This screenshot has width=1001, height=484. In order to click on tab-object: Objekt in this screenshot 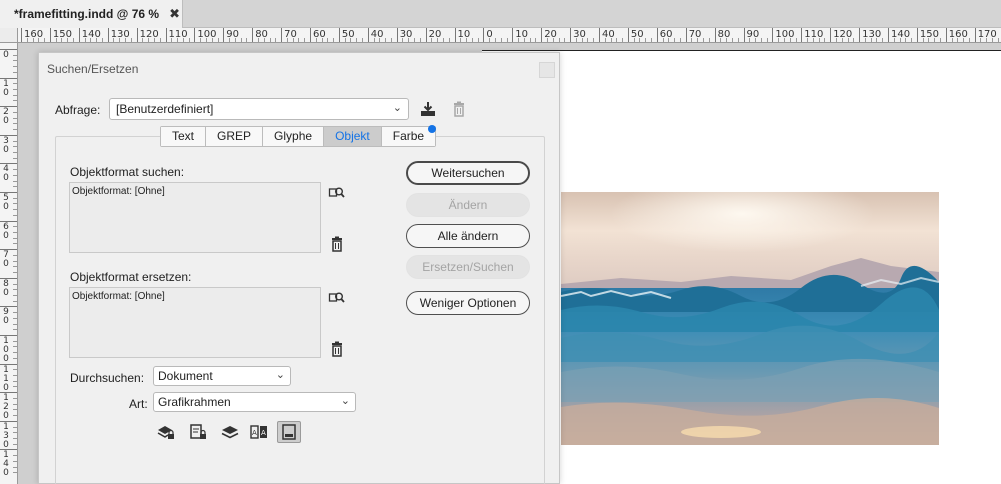, I will do `click(353, 136)`.